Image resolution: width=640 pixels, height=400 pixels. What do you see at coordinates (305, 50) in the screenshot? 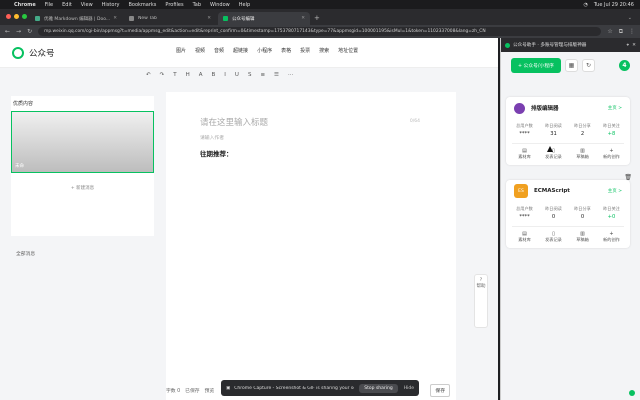
I see `insert-vote-button: 投票` at bounding box center [305, 50].